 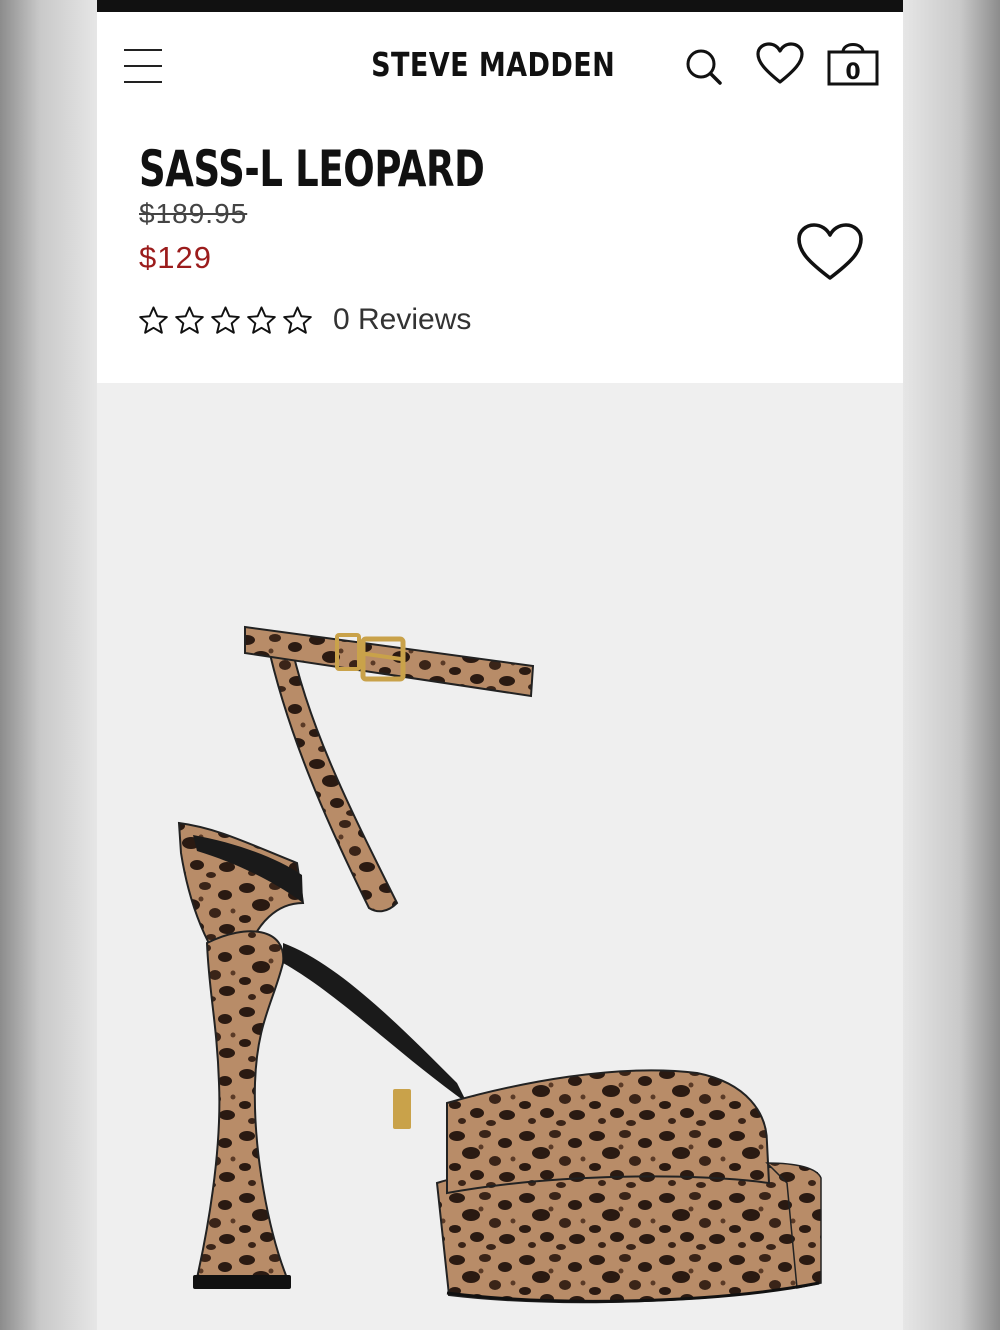 I want to click on original-price: $189.95, so click(x=193, y=213).